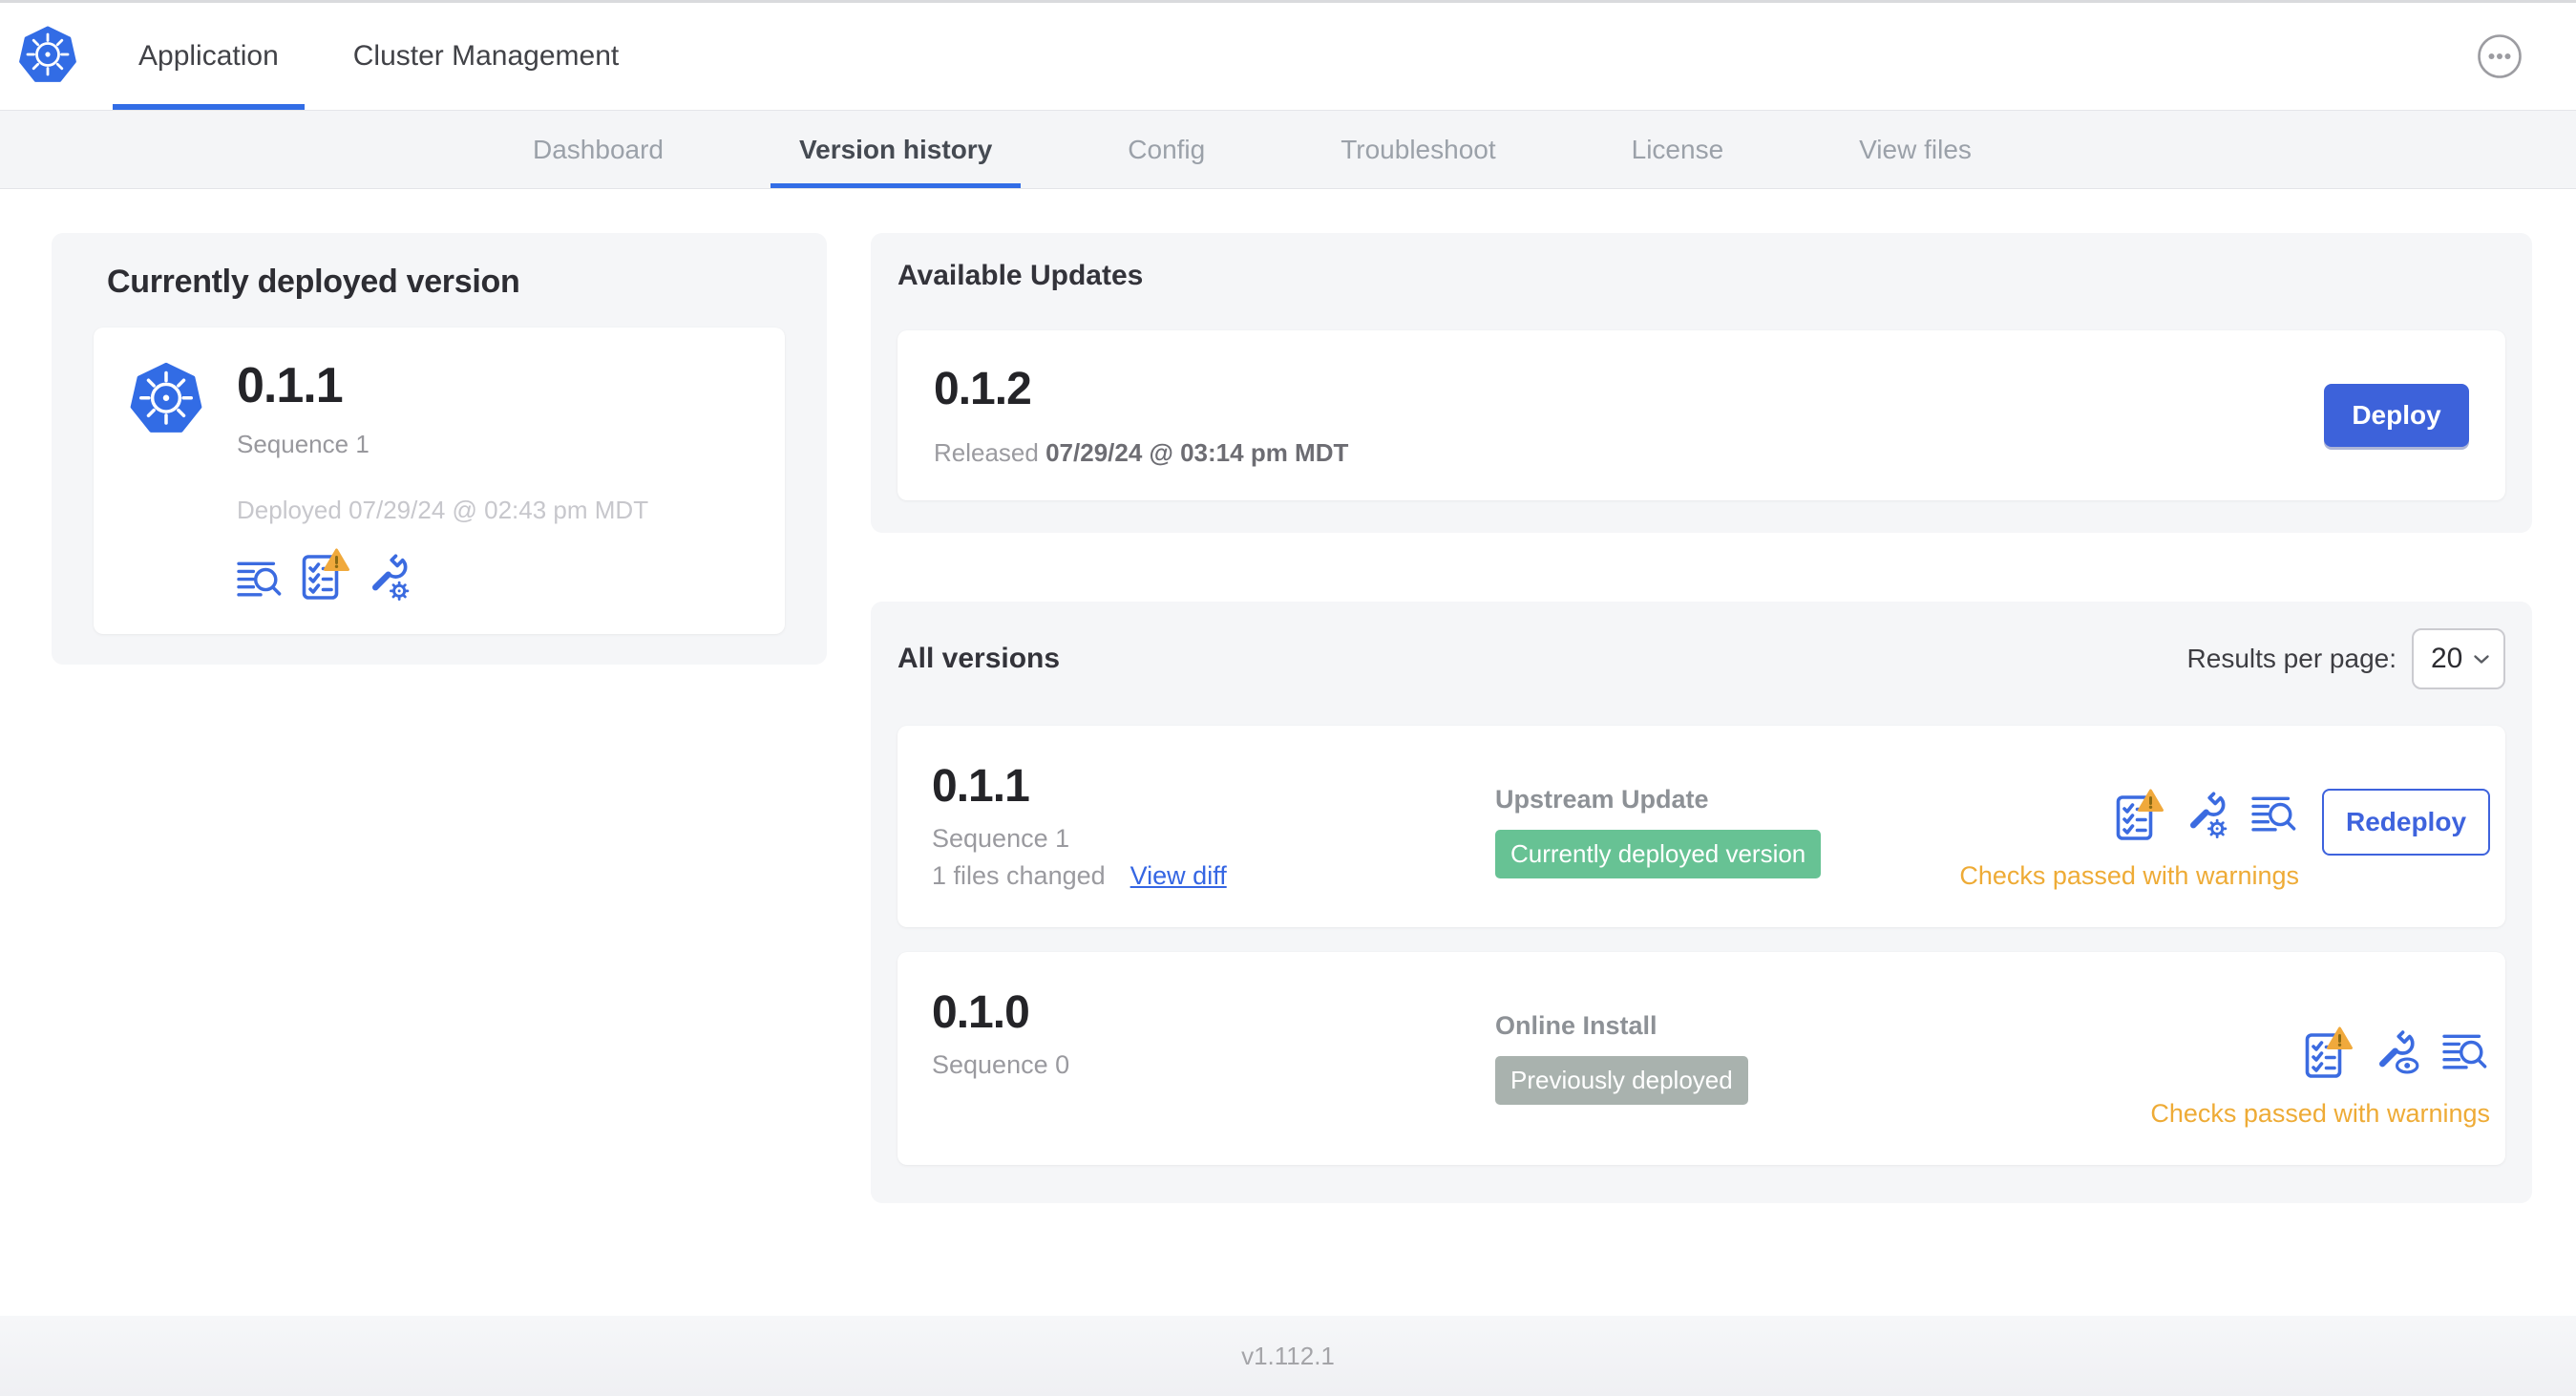  I want to click on tab-application: Application, so click(209, 56).